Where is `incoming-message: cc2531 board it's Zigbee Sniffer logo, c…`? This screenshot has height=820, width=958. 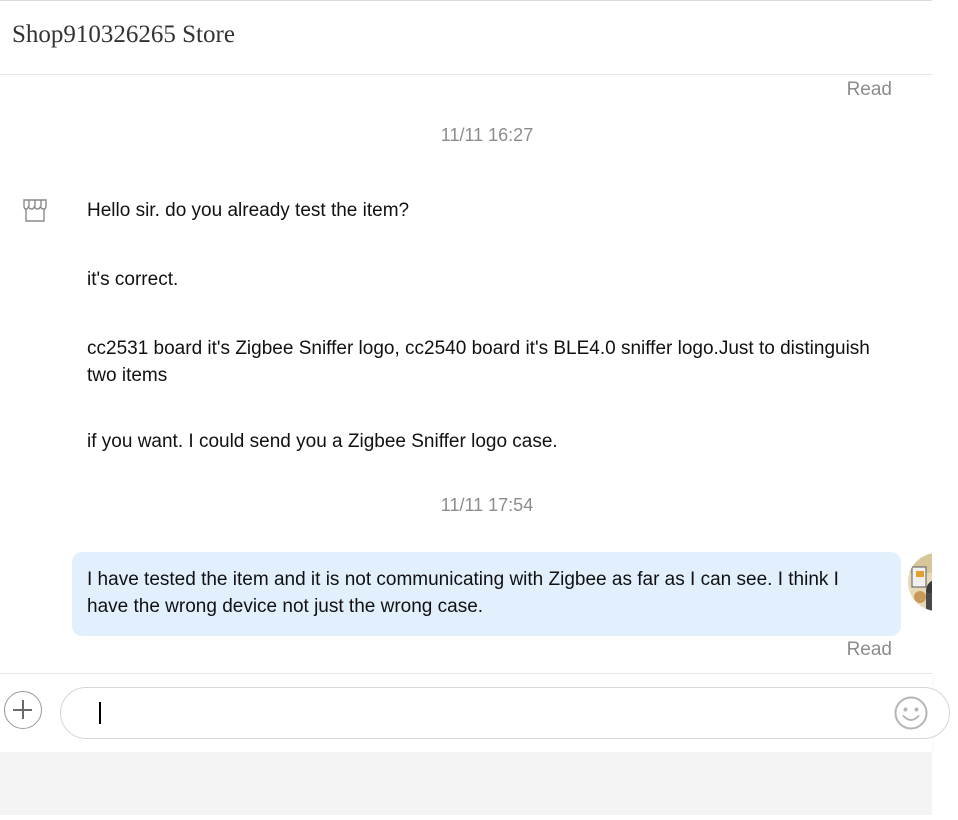
incoming-message: cc2531 board it's Zigbee Sniffer logo, c… is located at coordinates (487, 362).